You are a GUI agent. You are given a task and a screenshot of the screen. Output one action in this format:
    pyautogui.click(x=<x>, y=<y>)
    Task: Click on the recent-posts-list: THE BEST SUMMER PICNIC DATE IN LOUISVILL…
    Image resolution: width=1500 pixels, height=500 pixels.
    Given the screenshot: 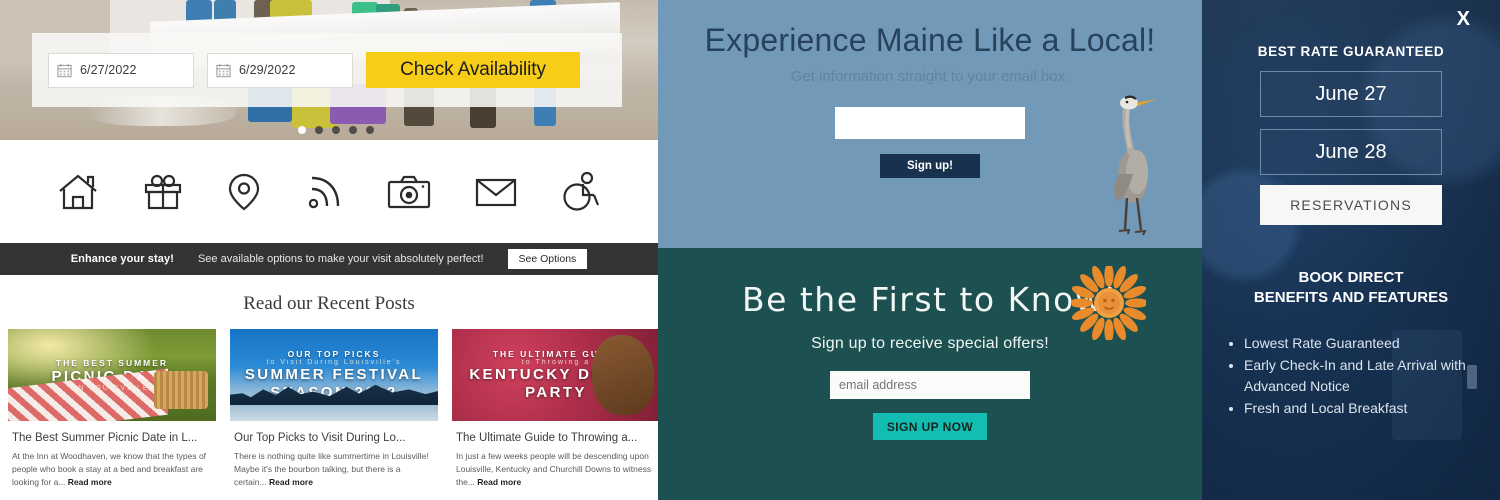 What is the action you would take?
    pyautogui.click(x=329, y=409)
    